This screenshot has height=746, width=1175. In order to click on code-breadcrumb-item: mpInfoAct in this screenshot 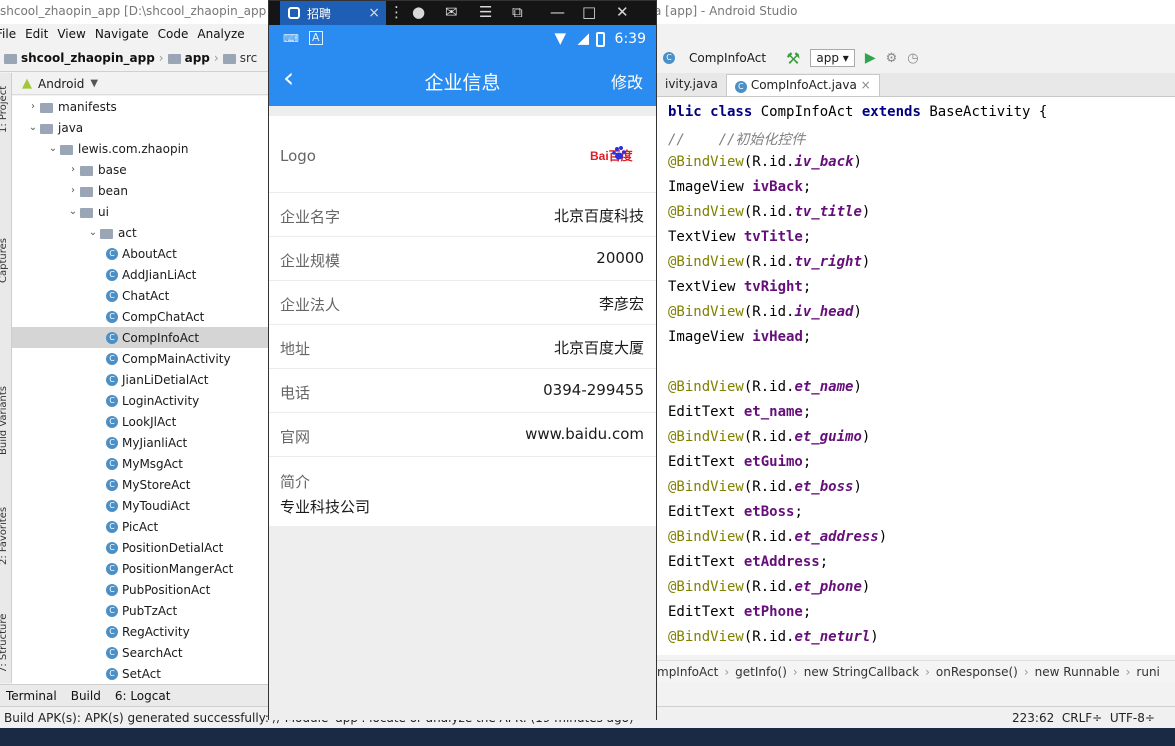, I will do `click(687, 672)`.